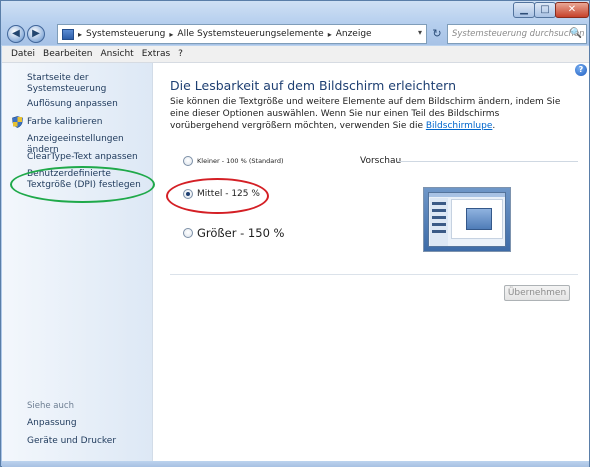 The height and width of the screenshot is (467, 590). What do you see at coordinates (125, 34) in the screenshot?
I see `breadcrumb-systemsteuerung: Systemsteuerung` at bounding box center [125, 34].